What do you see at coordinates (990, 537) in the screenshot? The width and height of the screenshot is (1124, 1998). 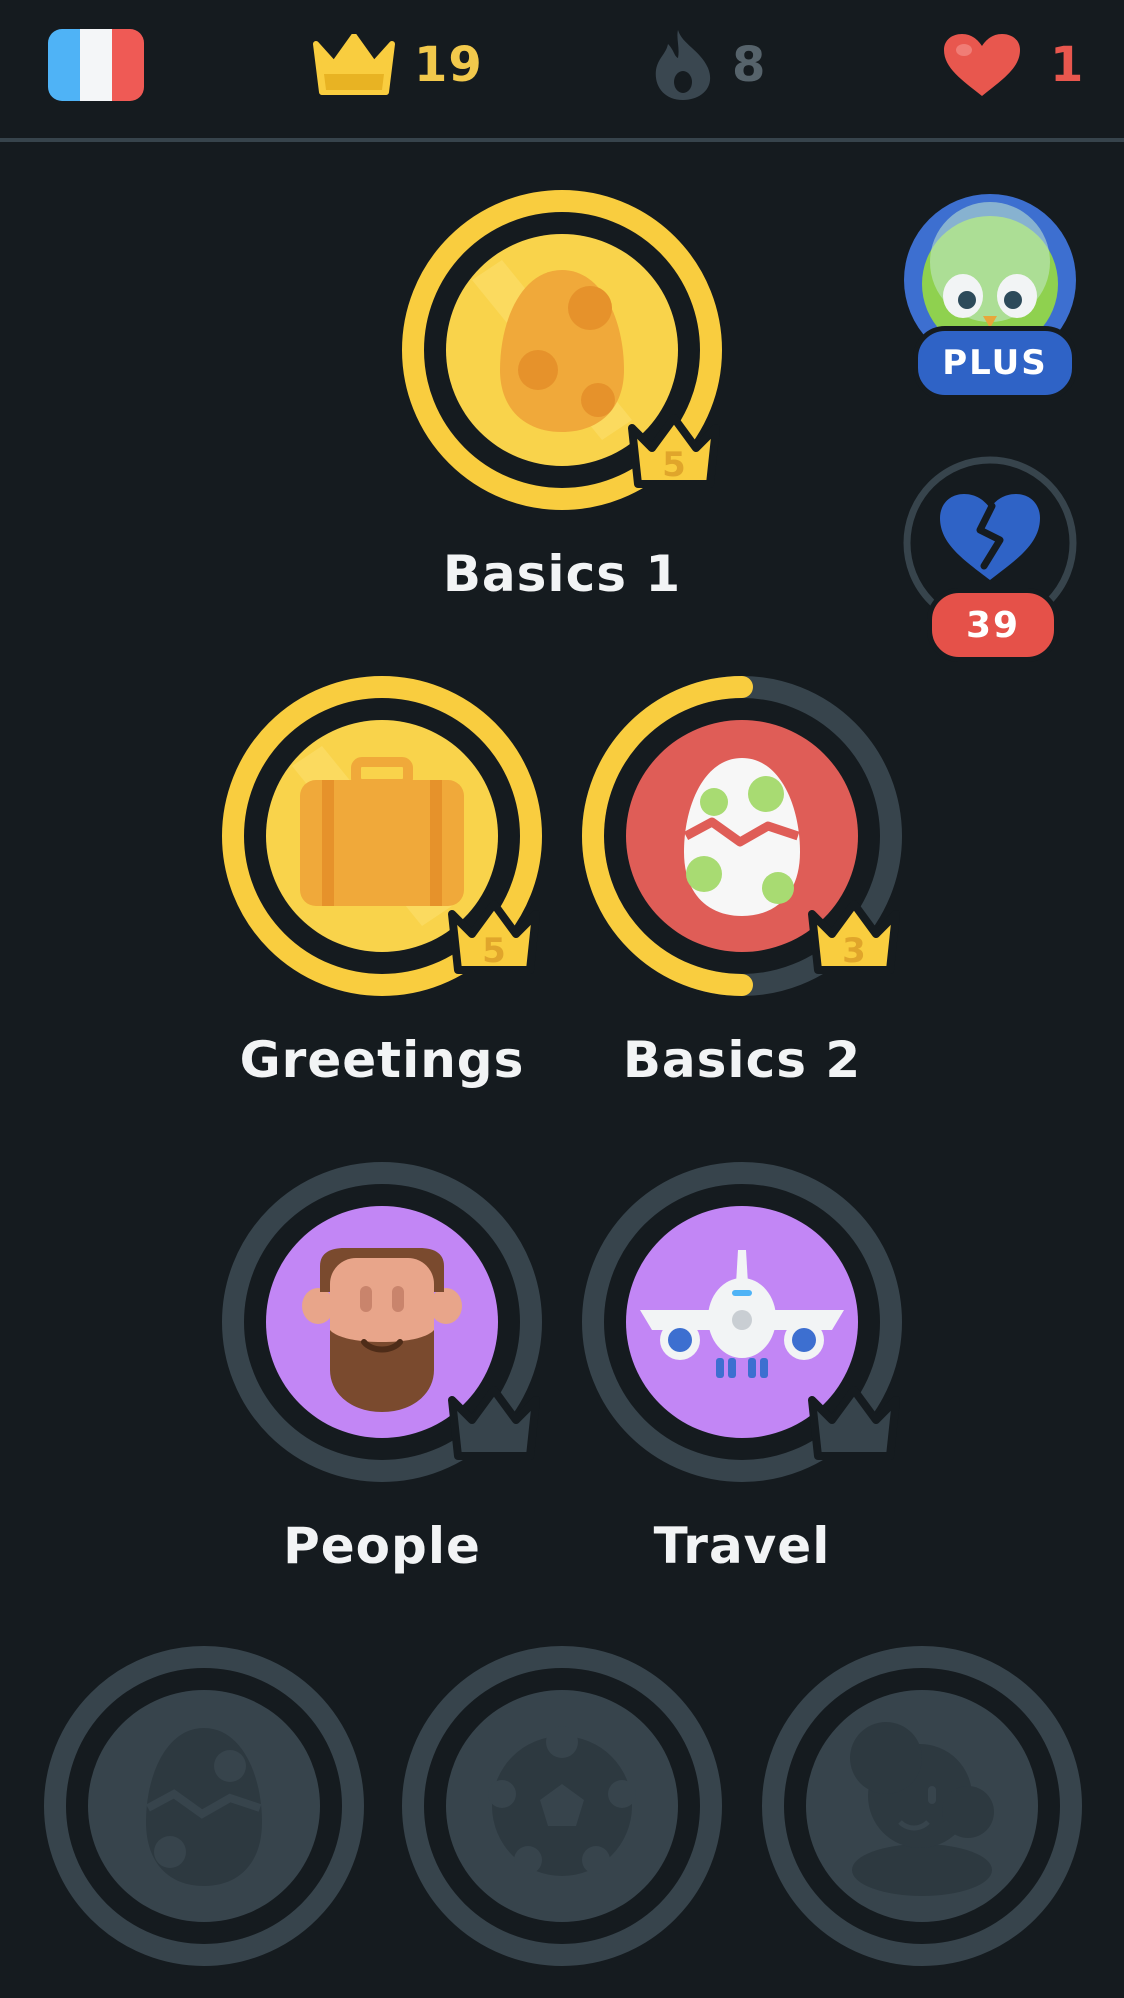 I see `broken-heart-icon` at bounding box center [990, 537].